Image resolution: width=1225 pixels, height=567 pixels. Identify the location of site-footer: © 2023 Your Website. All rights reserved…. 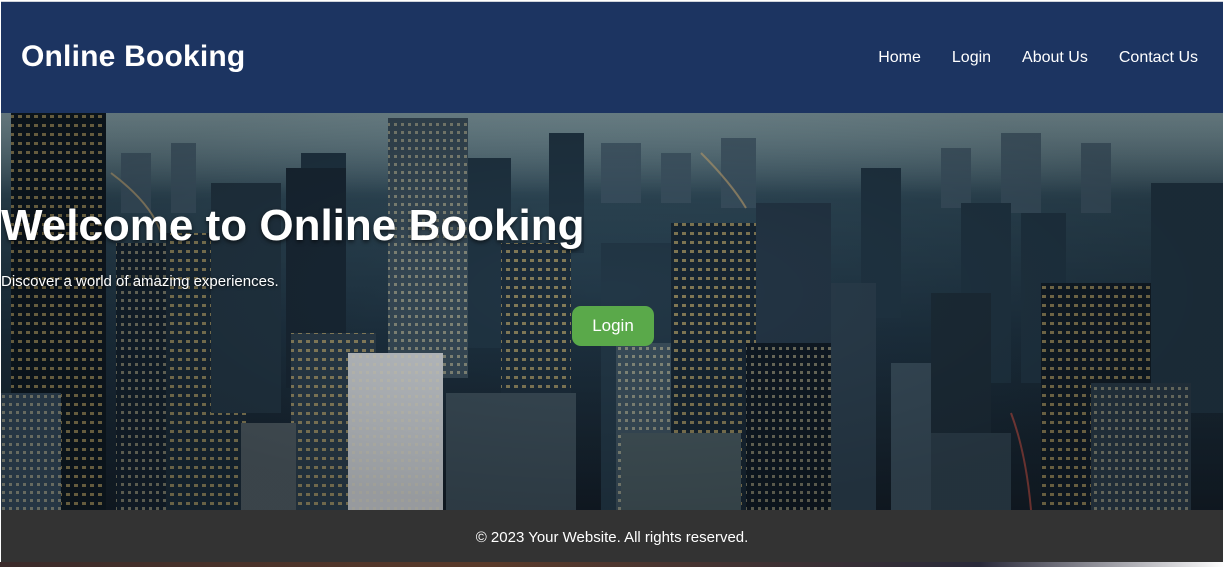
(612, 537).